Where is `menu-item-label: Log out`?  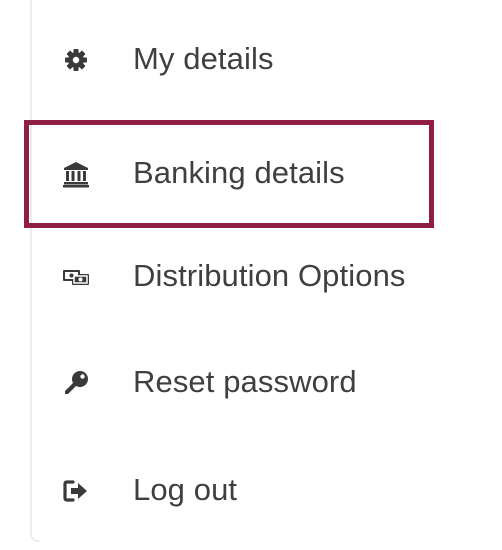
menu-item-label: Log out is located at coordinates (185, 489).